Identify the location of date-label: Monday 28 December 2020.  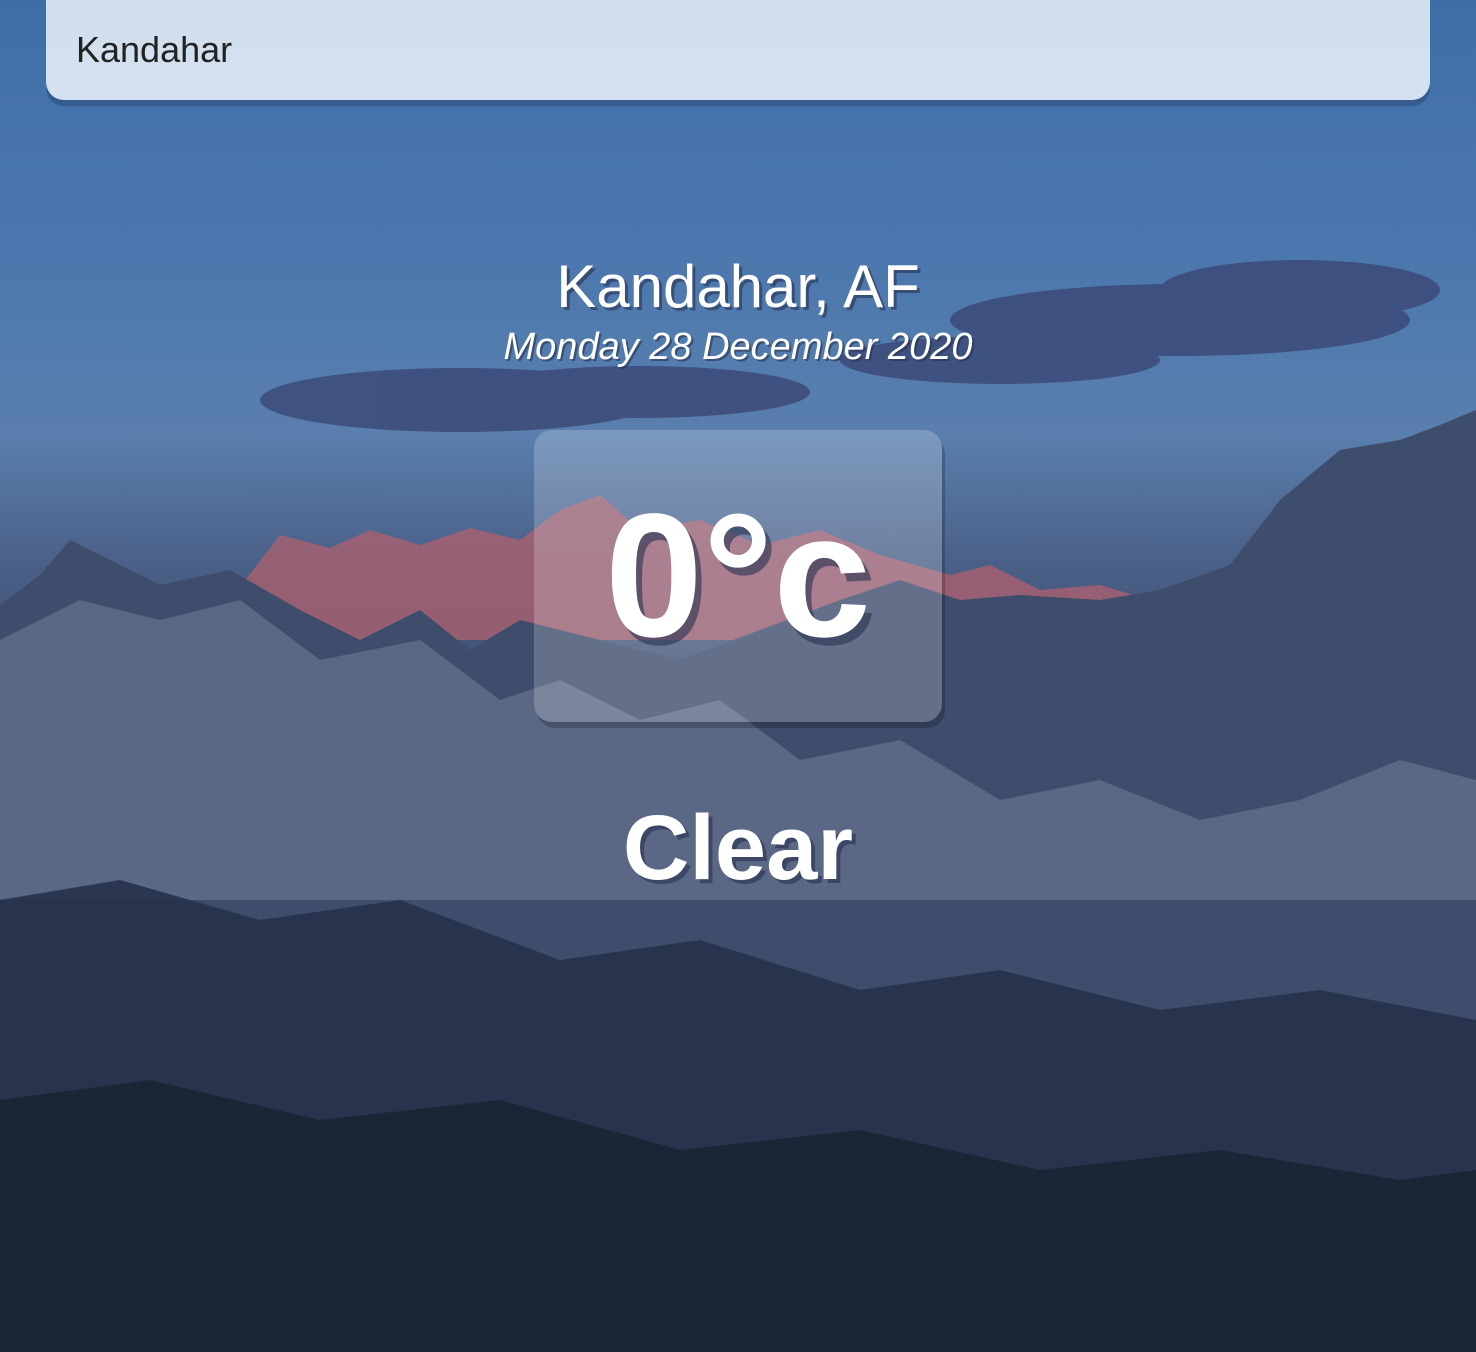
(738, 347).